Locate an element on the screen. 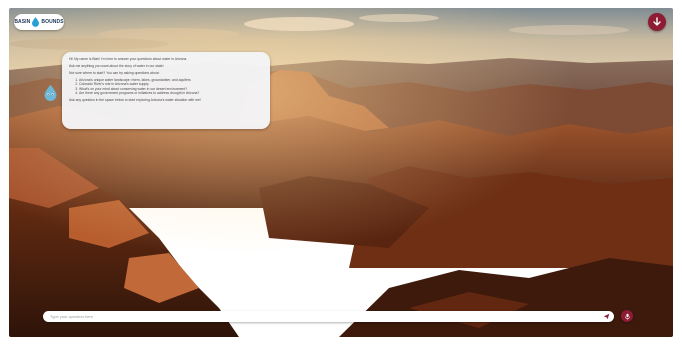 The image size is (682, 345). question-input is located at coordinates (325, 316).